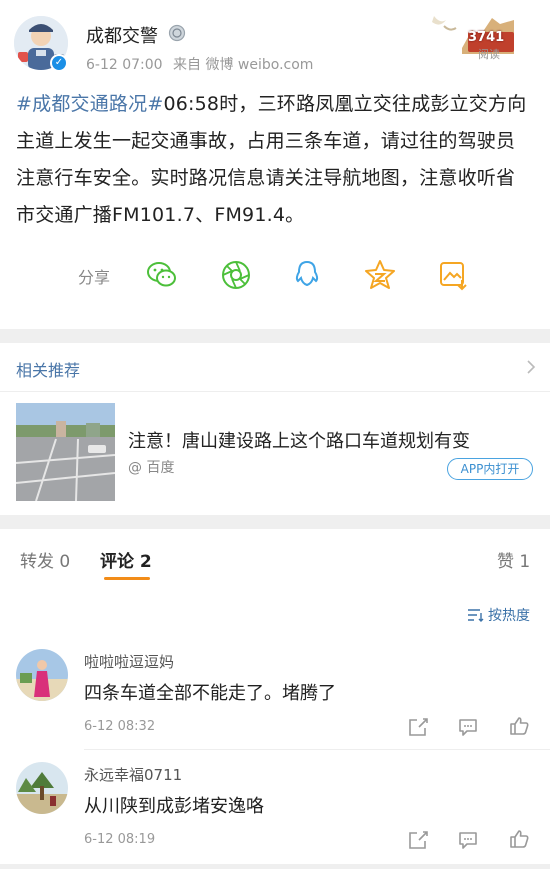  Describe the element at coordinates (174, 806) in the screenshot. I see `comment-text: 从川陕到成彭堵安逸咯` at that location.